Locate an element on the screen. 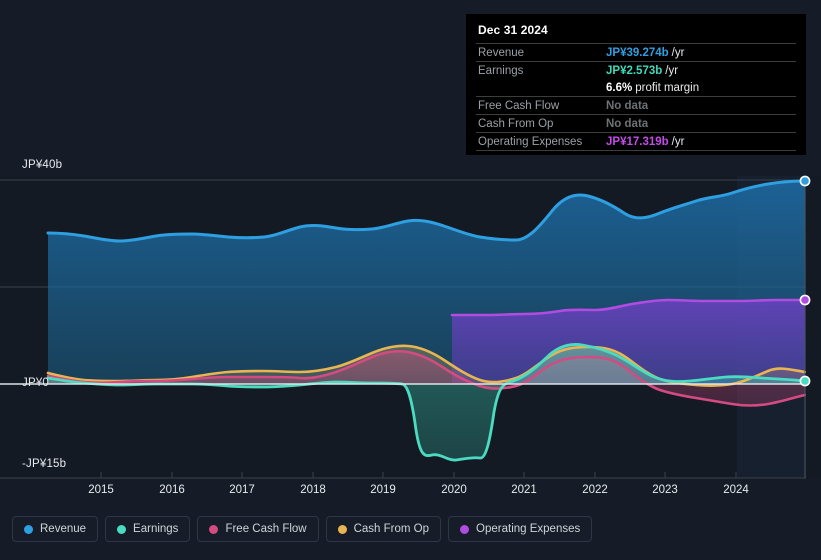 Image resolution: width=821 pixels, height=560 pixels. legend-dot-cash-from-op-icon is located at coordinates (342, 529).